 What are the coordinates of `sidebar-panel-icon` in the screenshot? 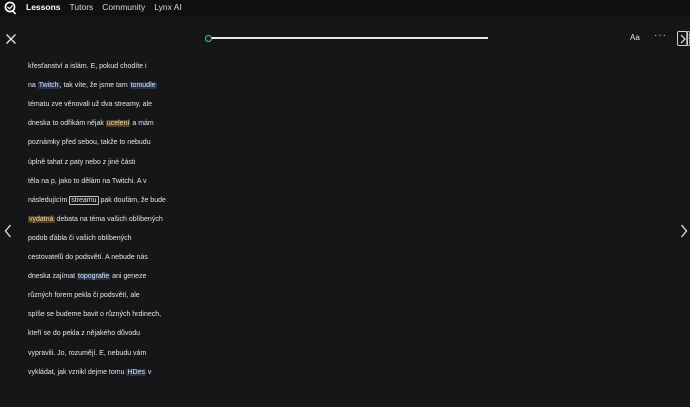 It's located at (688, 38).